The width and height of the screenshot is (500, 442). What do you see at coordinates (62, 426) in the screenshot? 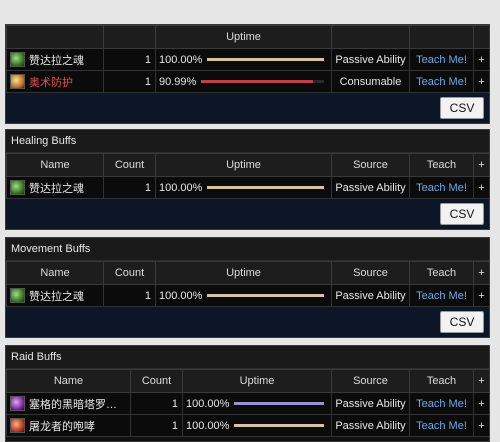
I see `buff-name: 屠龙者的咆哮` at bounding box center [62, 426].